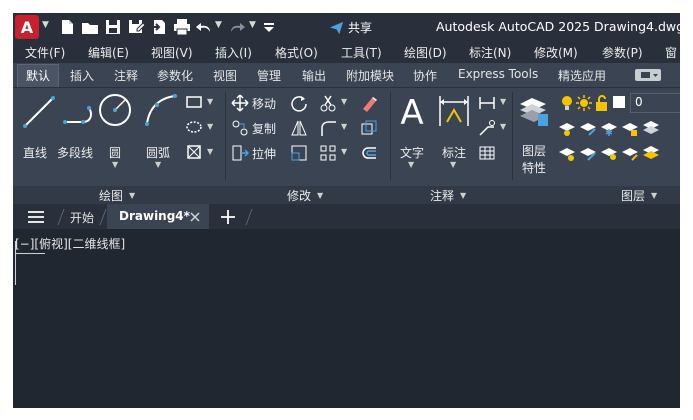 Image resolution: width=693 pixels, height=420 pixels. Describe the element at coordinates (671, 52) in the screenshot. I see `menu-window: 窗` at that location.